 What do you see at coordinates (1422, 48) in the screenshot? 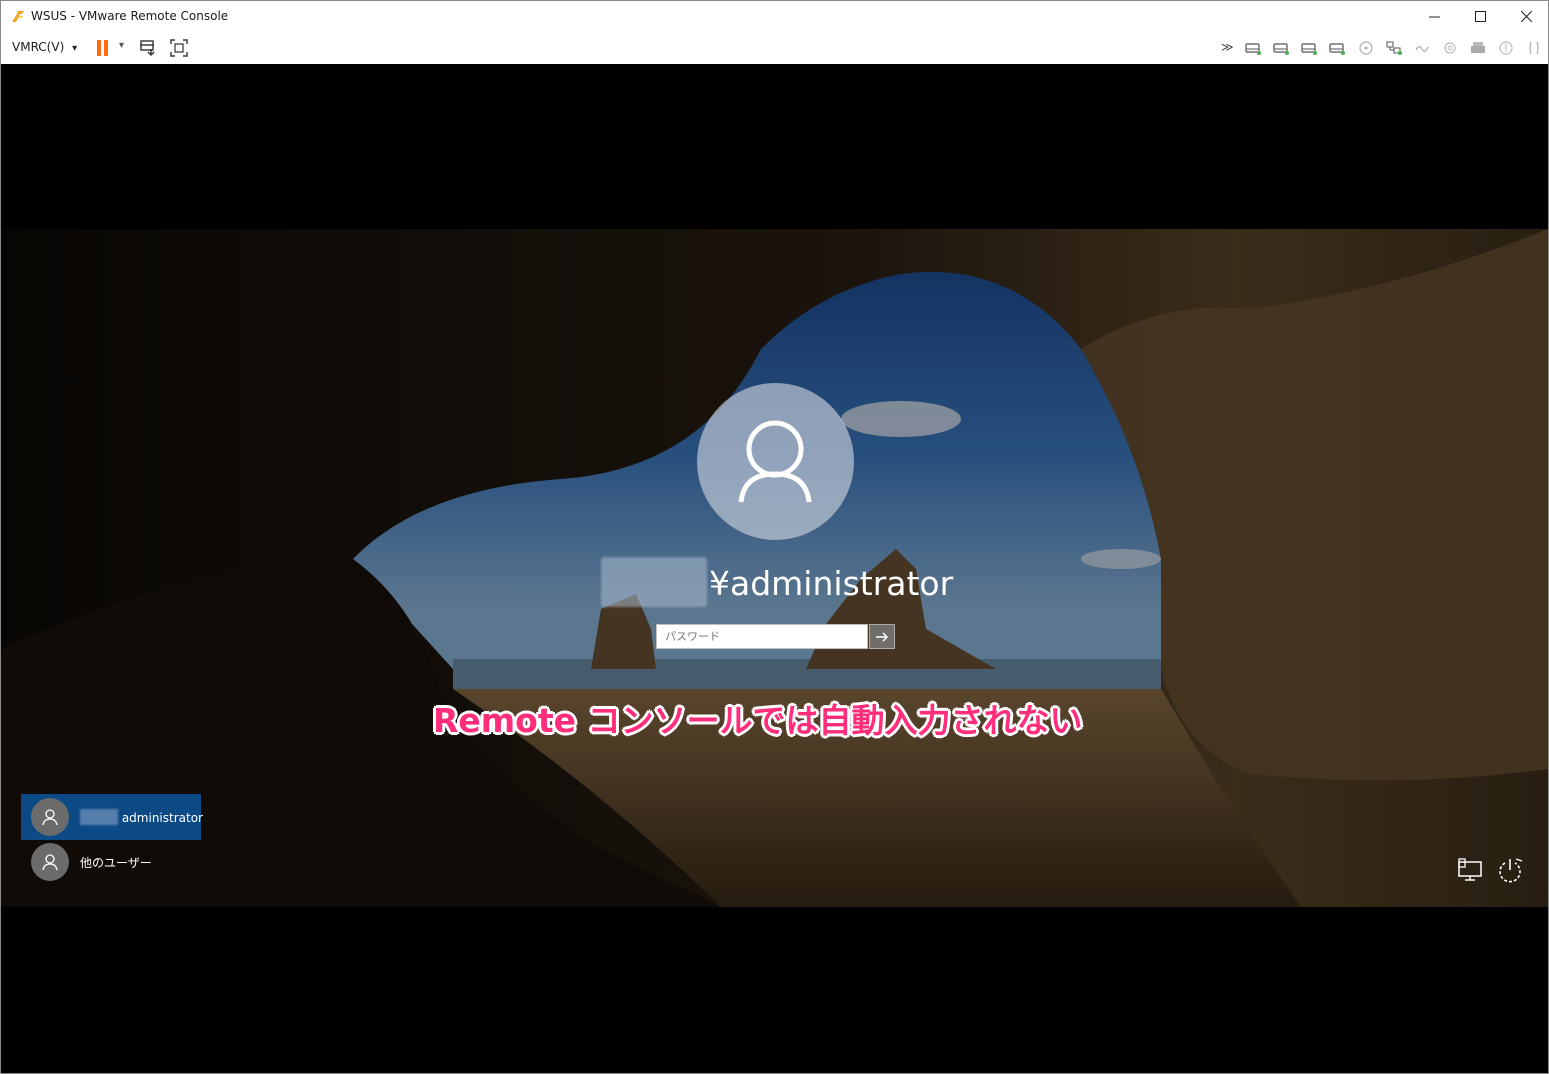
I see `usb-icon` at bounding box center [1422, 48].